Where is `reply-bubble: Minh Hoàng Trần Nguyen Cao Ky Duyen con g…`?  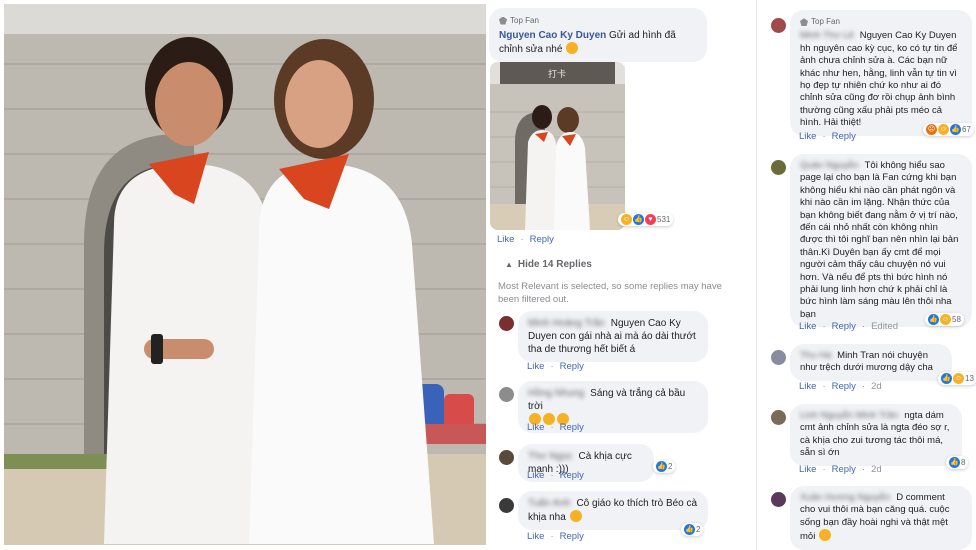 reply-bubble: Minh Hoàng Trần Nguyen Cao Ky Duyen con g… is located at coordinates (613, 336).